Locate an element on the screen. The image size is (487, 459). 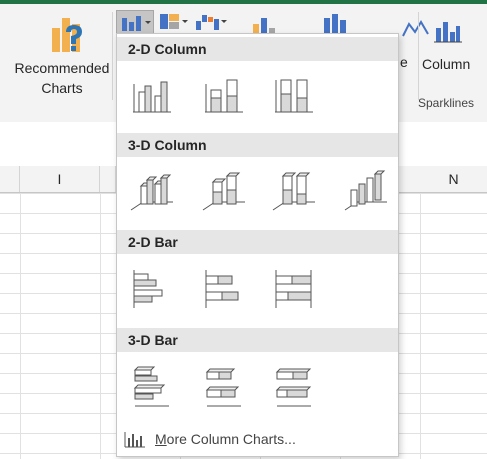
section-2d-column-header: 2-D Column is located at coordinates (257, 49).